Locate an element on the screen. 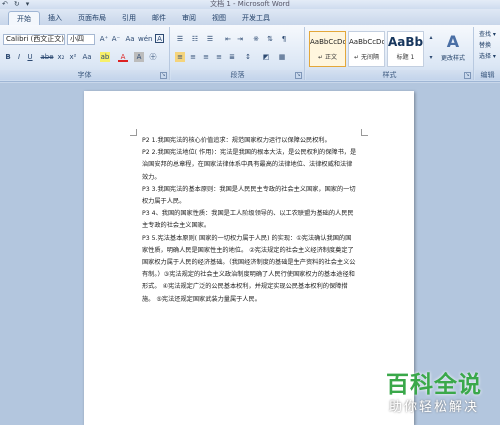 Image resolution: width=500 pixels, height=425 pixels. font-color-button: A is located at coordinates (123, 57).